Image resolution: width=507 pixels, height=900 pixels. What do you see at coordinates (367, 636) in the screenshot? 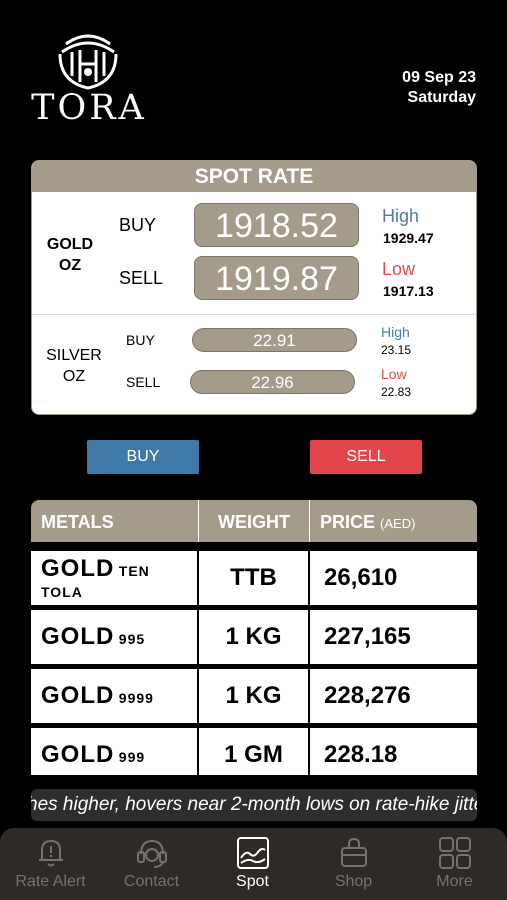
I see `price-cell: 227,165` at bounding box center [367, 636].